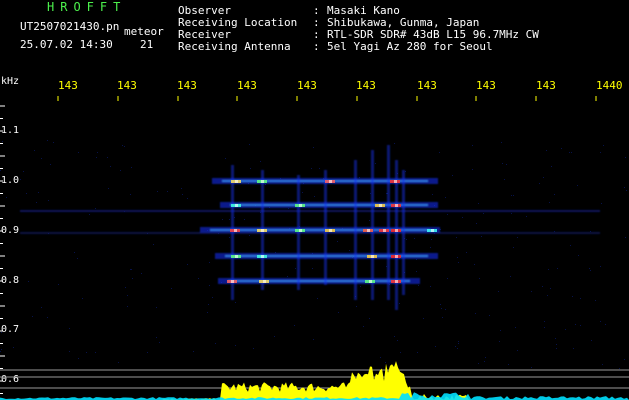 Image resolution: width=629 pixels, height=400 pixels. Describe the element at coordinates (70, 26) in the screenshot. I see `file-name: UT2507021430.pn` at that location.